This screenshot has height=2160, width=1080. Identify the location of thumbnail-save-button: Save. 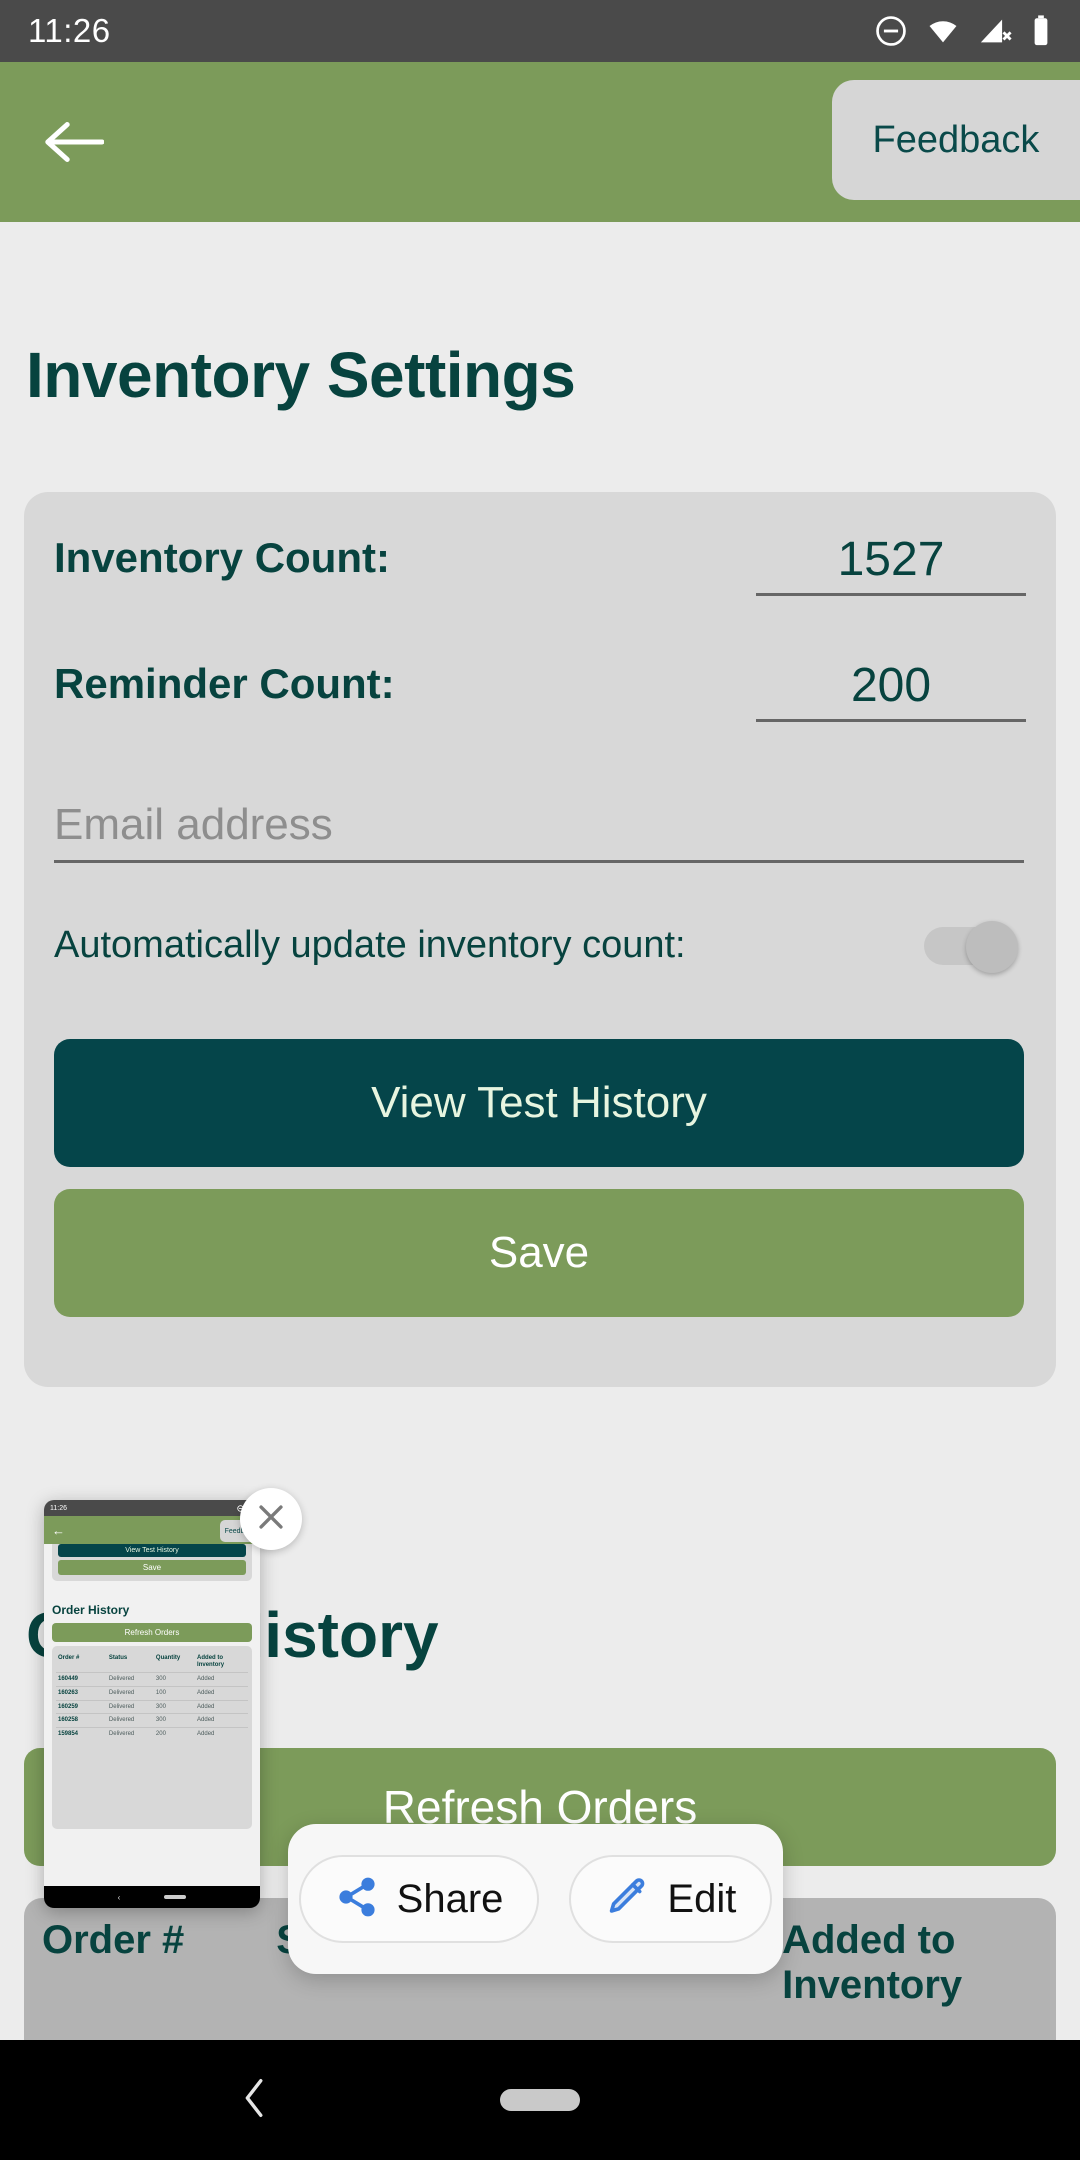
(152, 1567).